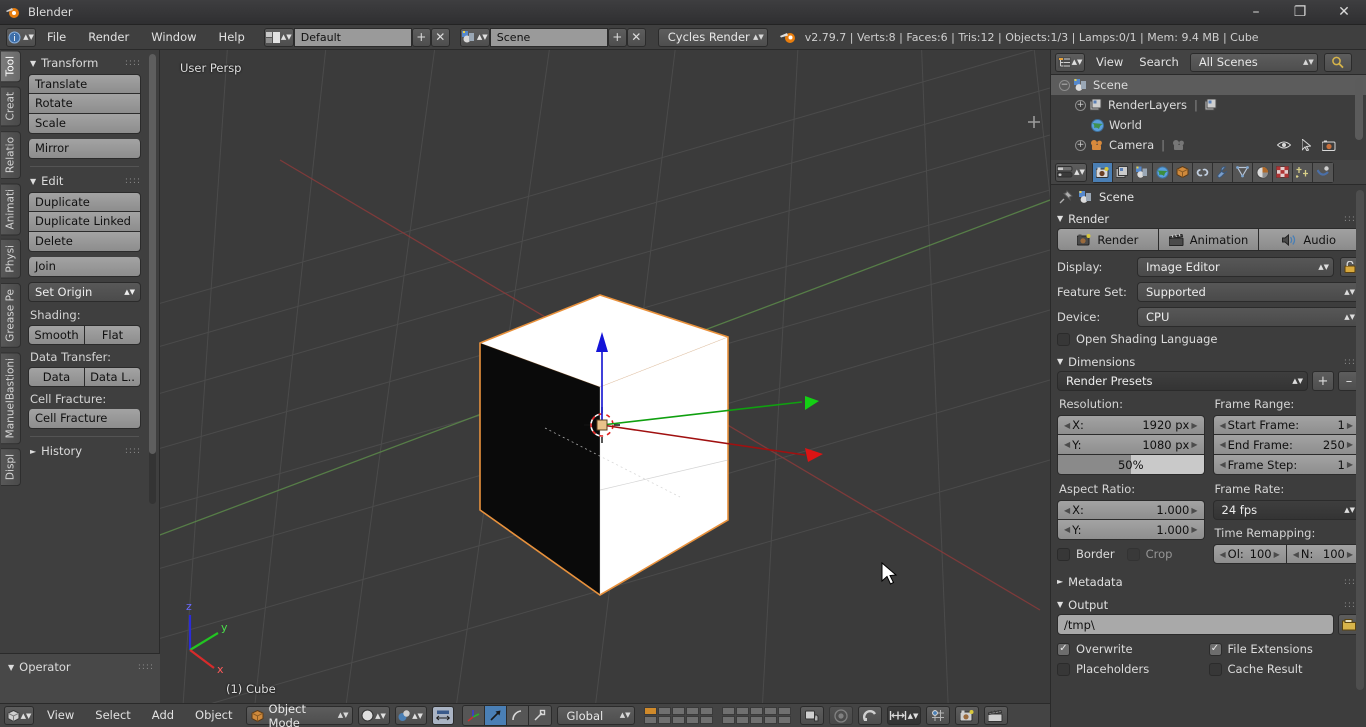 This screenshot has width=1366, height=727. Describe the element at coordinates (474, 37) in the screenshot. I see `scene-icon: ▲▼` at that location.